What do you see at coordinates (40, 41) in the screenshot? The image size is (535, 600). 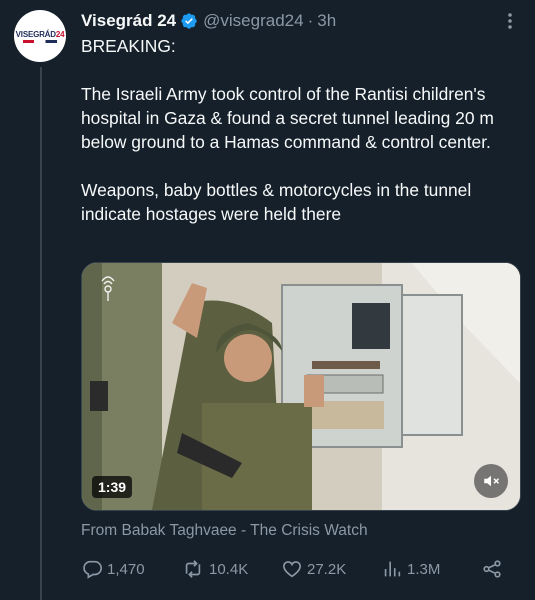 I see `avatar-flag-stripe` at bounding box center [40, 41].